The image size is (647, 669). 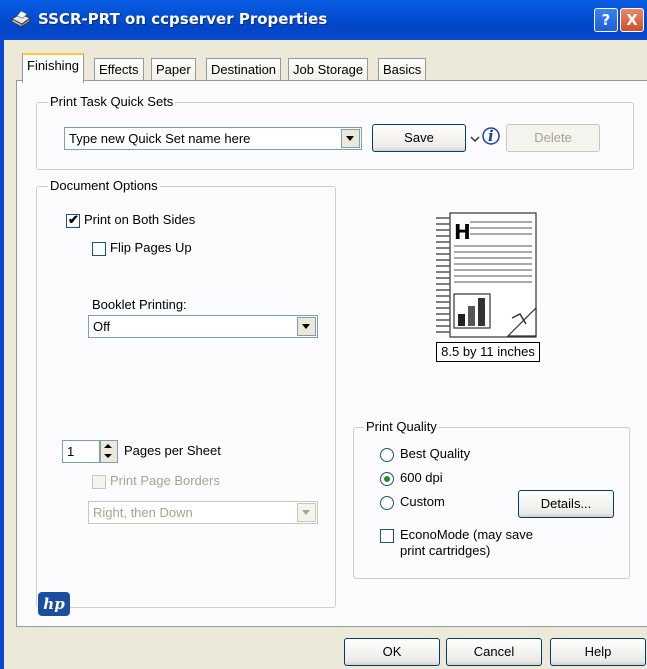 I want to click on pages-per-sheet-label: Pages per Sheet, so click(x=172, y=450).